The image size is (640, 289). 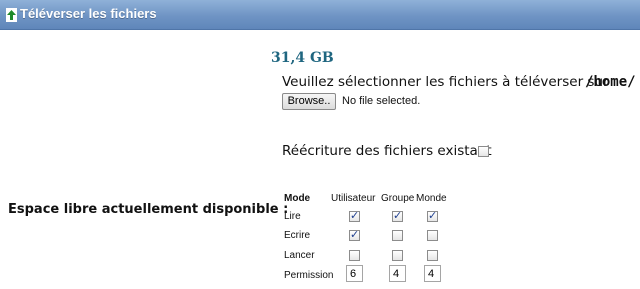 What do you see at coordinates (354, 273) in the screenshot?
I see `permission-user-input` at bounding box center [354, 273].